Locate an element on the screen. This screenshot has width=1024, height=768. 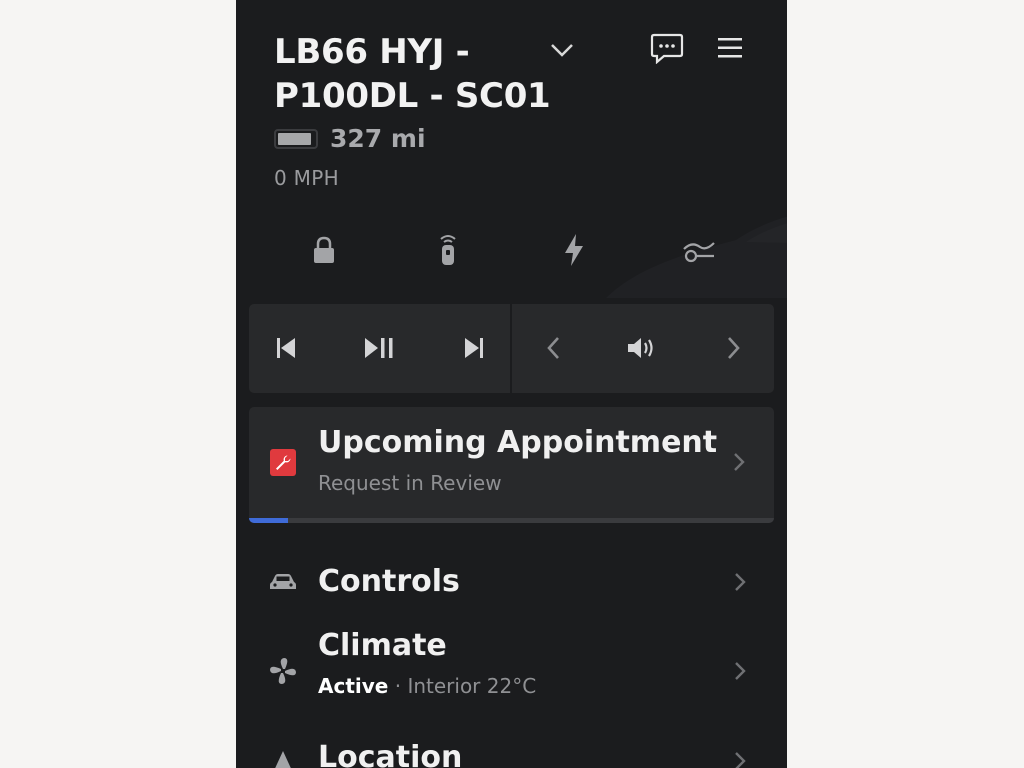
fan-button is located at coordinates (699, 250).